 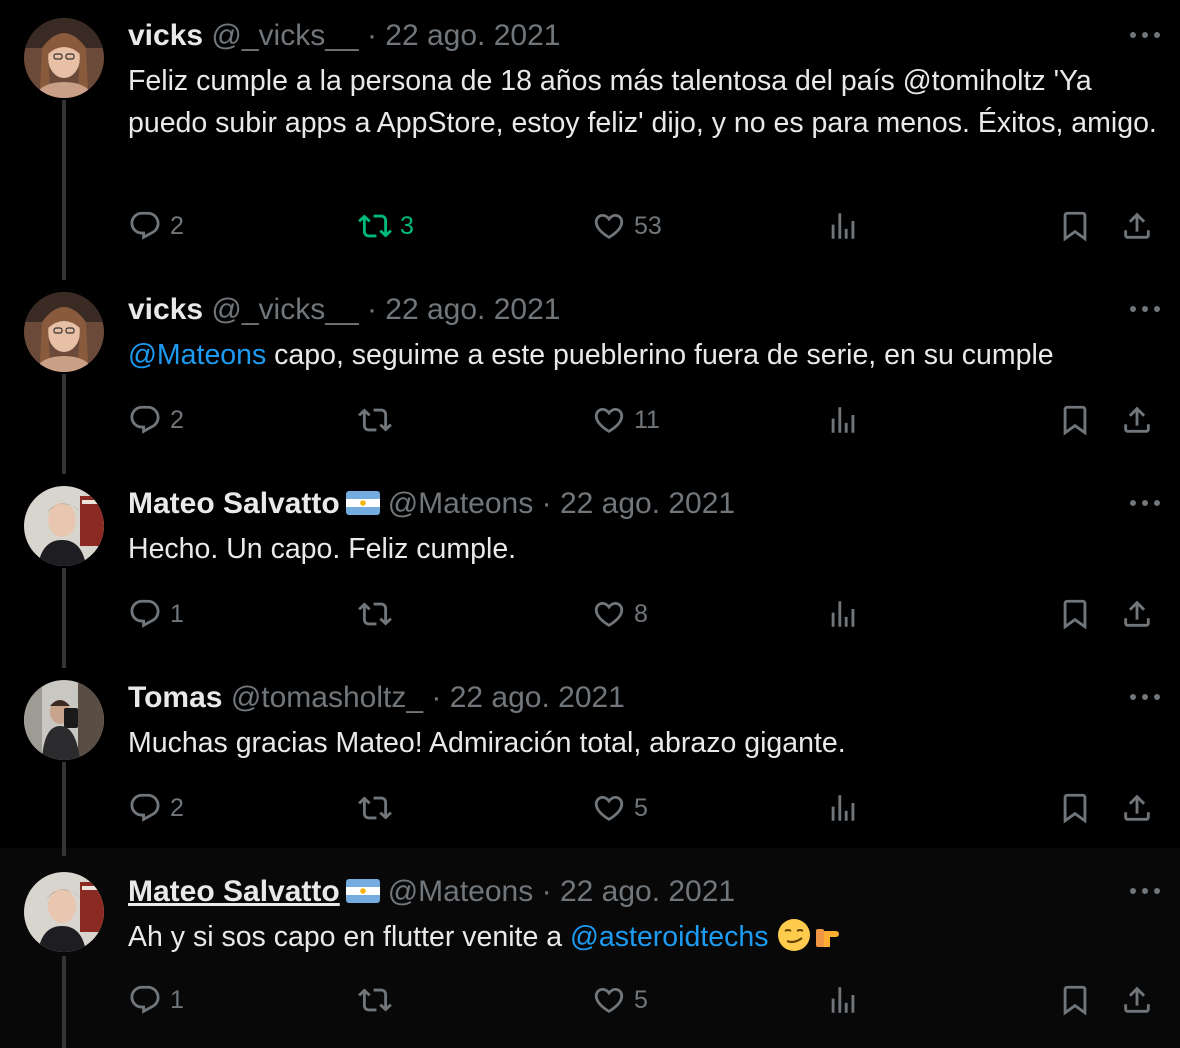 What do you see at coordinates (322, 549) in the screenshot?
I see `tweet-text: Hecho. Un capo. Feliz cumple.` at bounding box center [322, 549].